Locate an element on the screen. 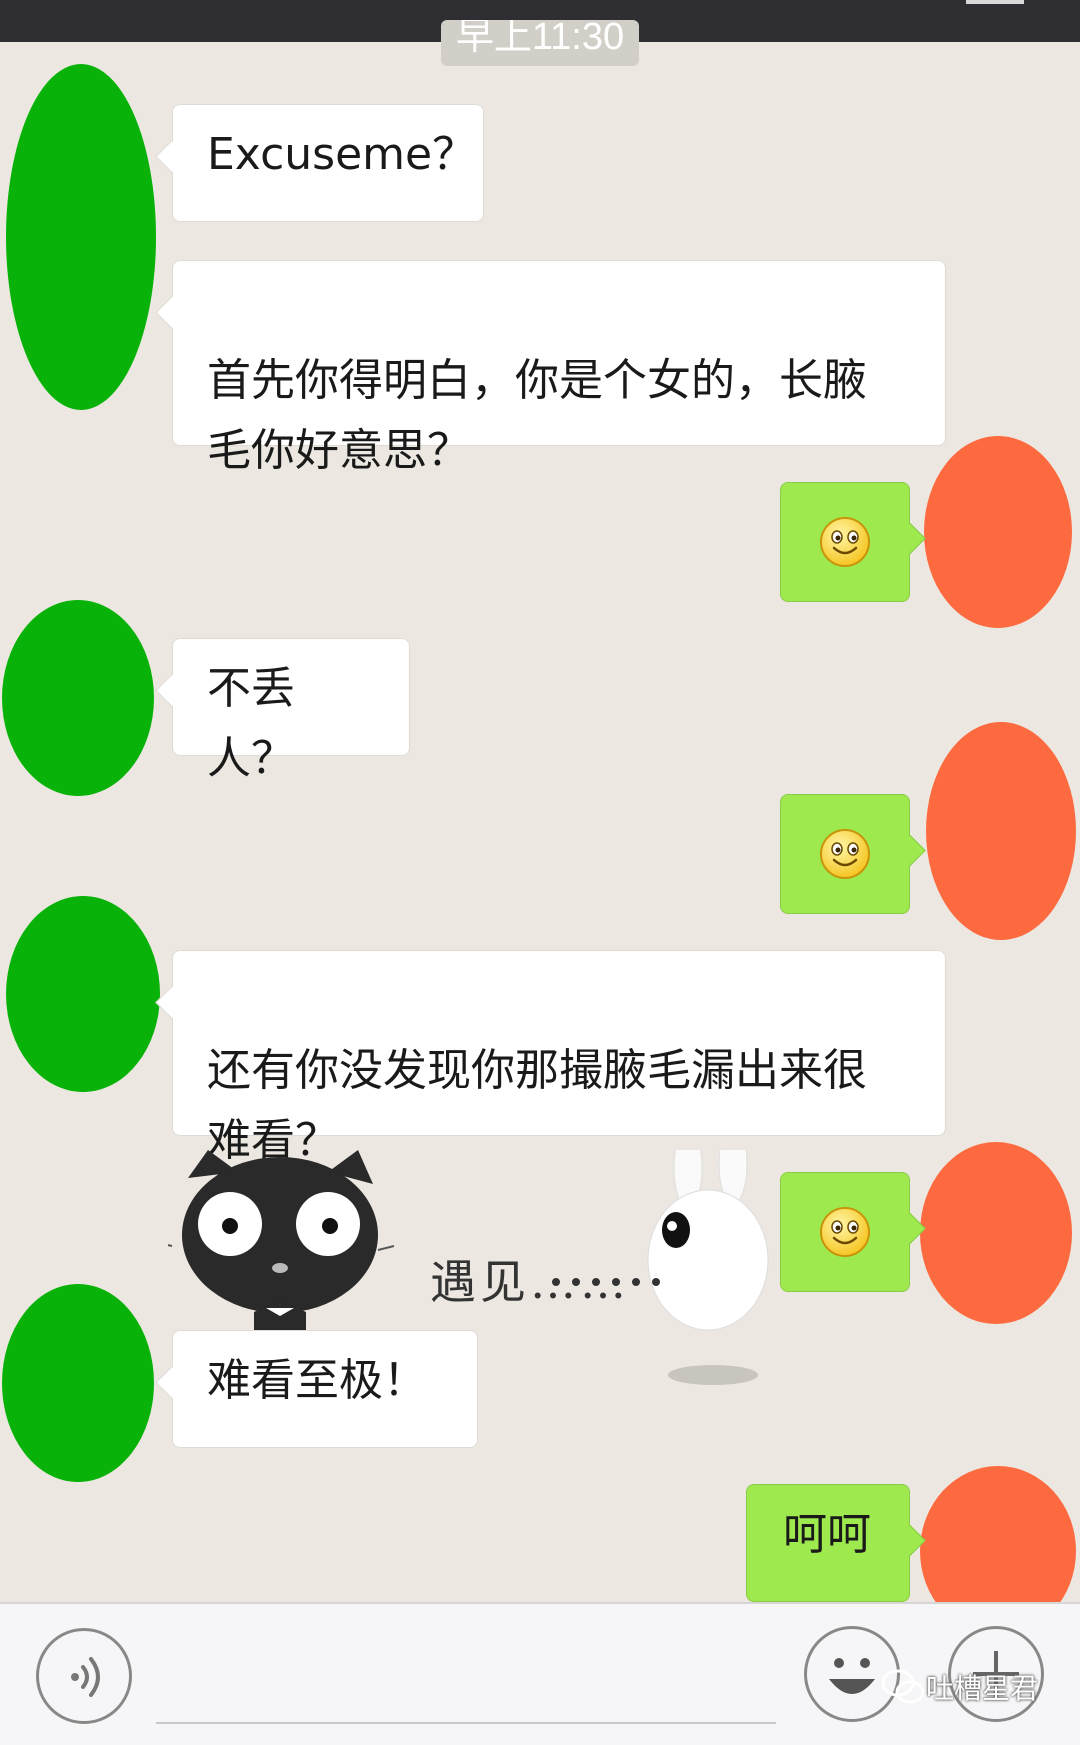 This screenshot has height=1745, width=1080. timestamp-badge: 早上11:30 is located at coordinates (540, 43).